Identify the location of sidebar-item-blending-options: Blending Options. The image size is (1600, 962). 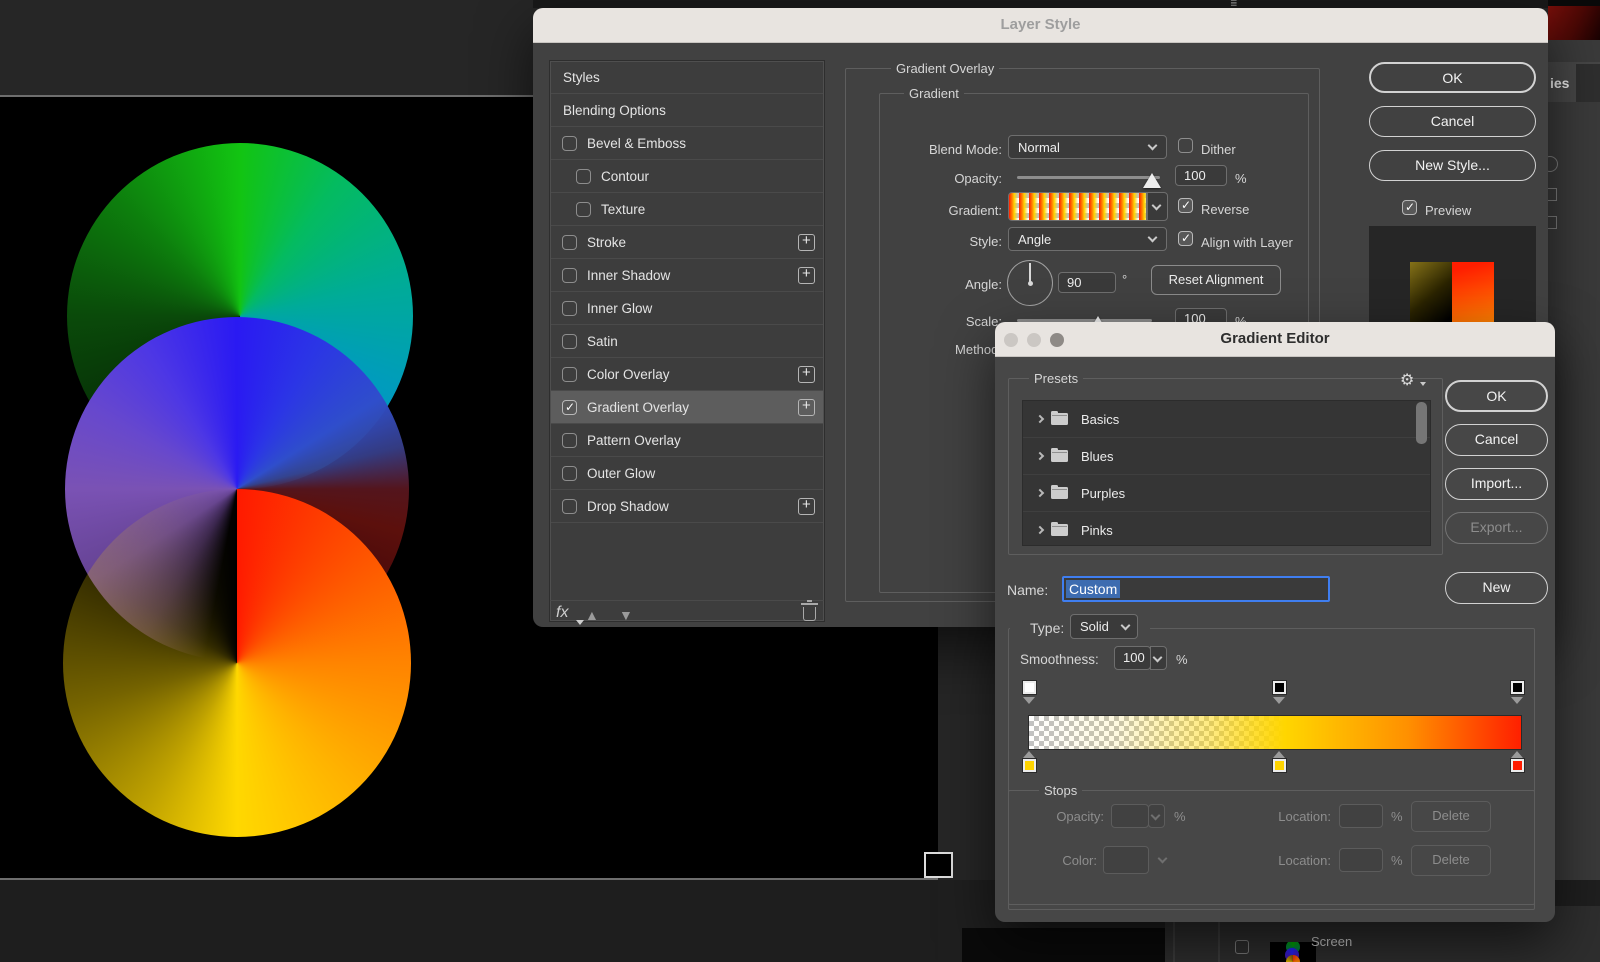
(687, 110).